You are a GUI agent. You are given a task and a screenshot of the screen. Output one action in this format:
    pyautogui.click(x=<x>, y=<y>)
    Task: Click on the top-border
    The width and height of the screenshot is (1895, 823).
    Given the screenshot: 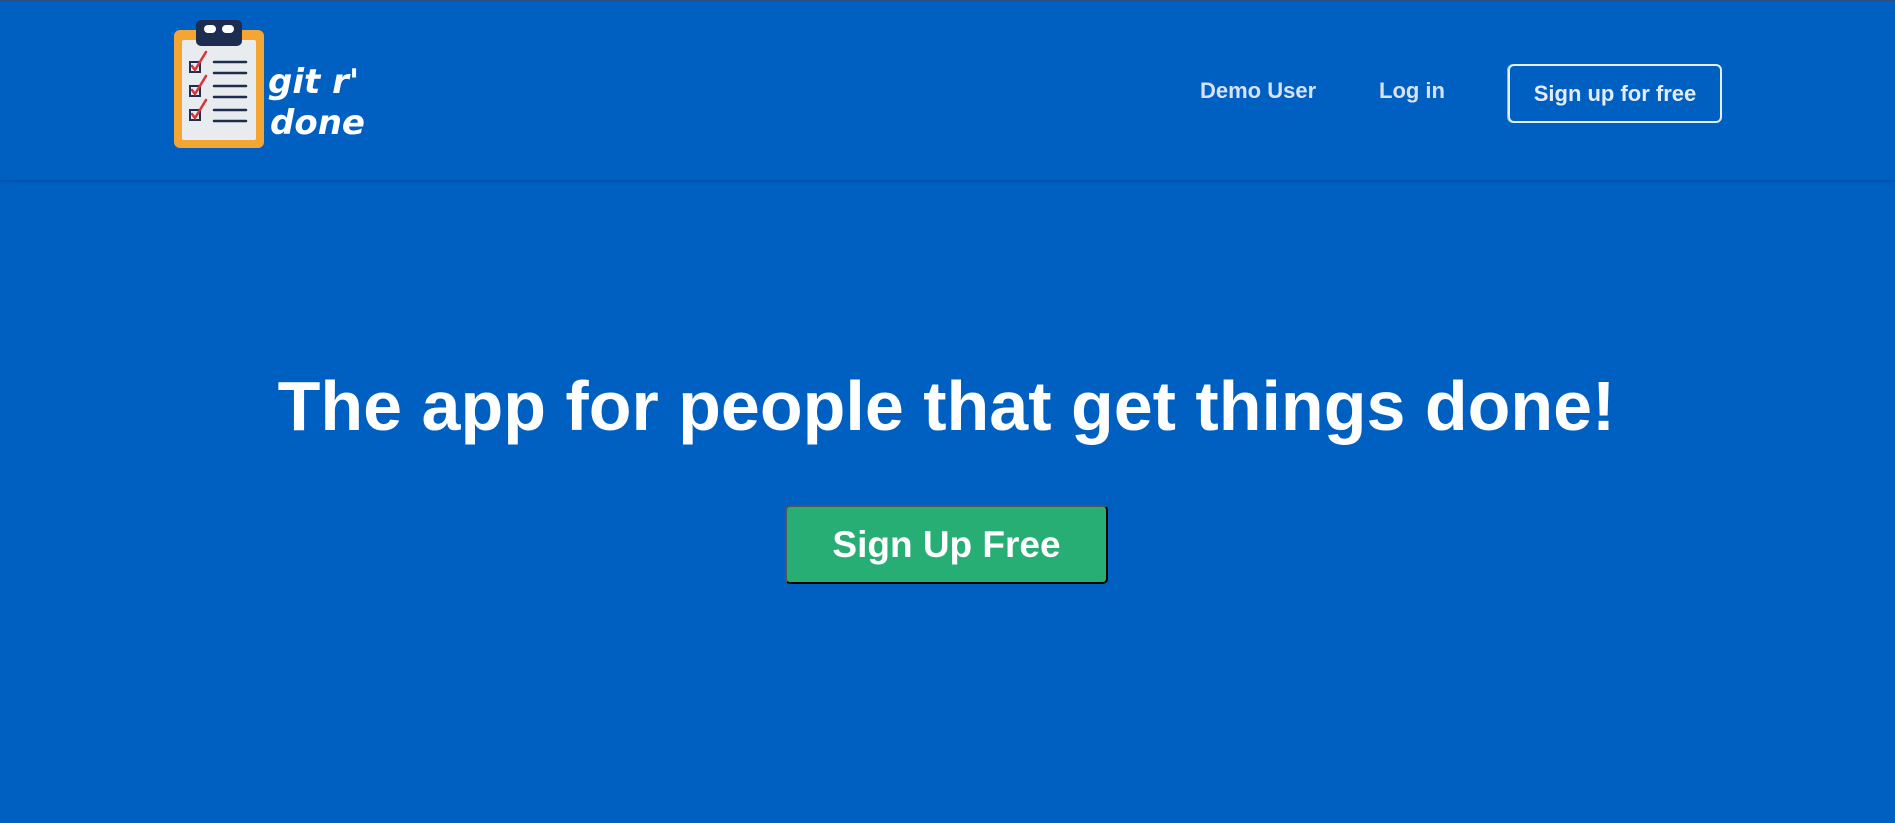 What is the action you would take?
    pyautogui.click(x=947, y=0)
    